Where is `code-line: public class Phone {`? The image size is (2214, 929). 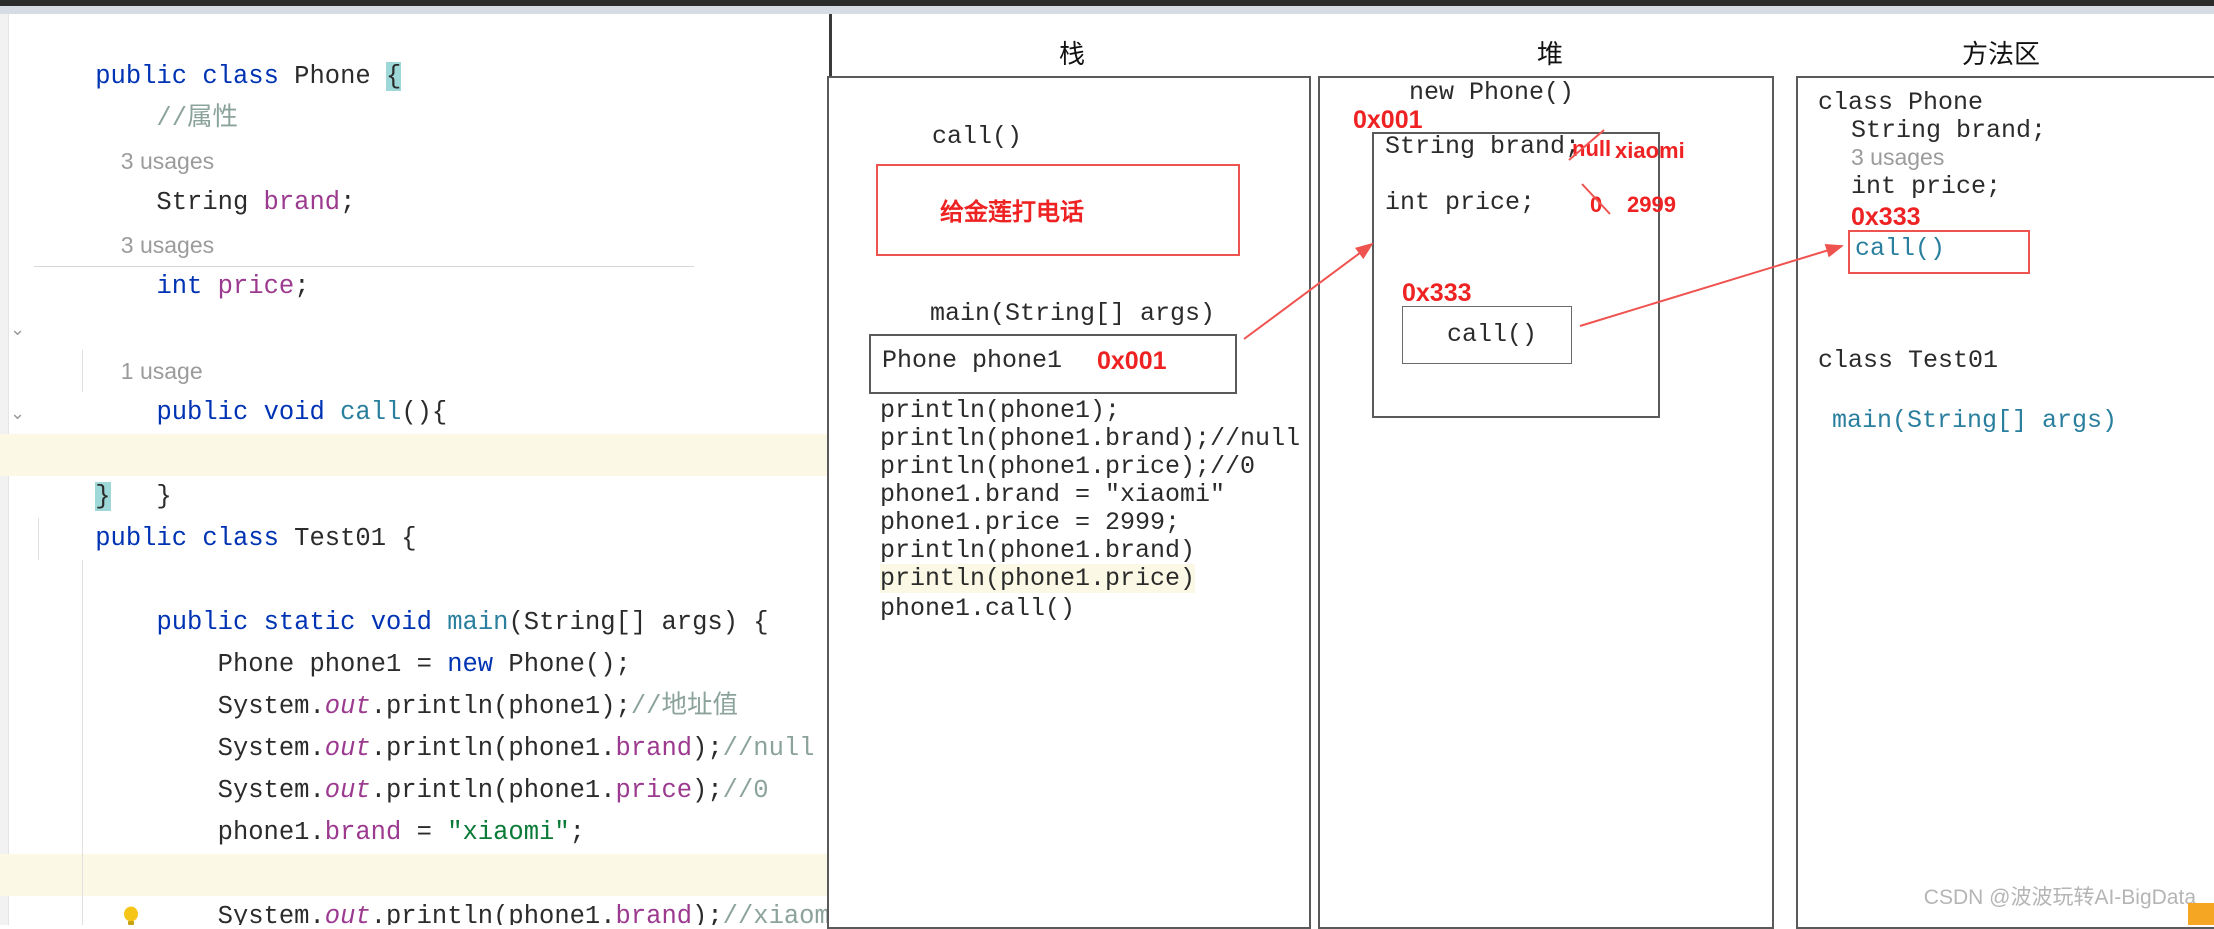
code-line: public class Phone { is located at coordinates (415, 52).